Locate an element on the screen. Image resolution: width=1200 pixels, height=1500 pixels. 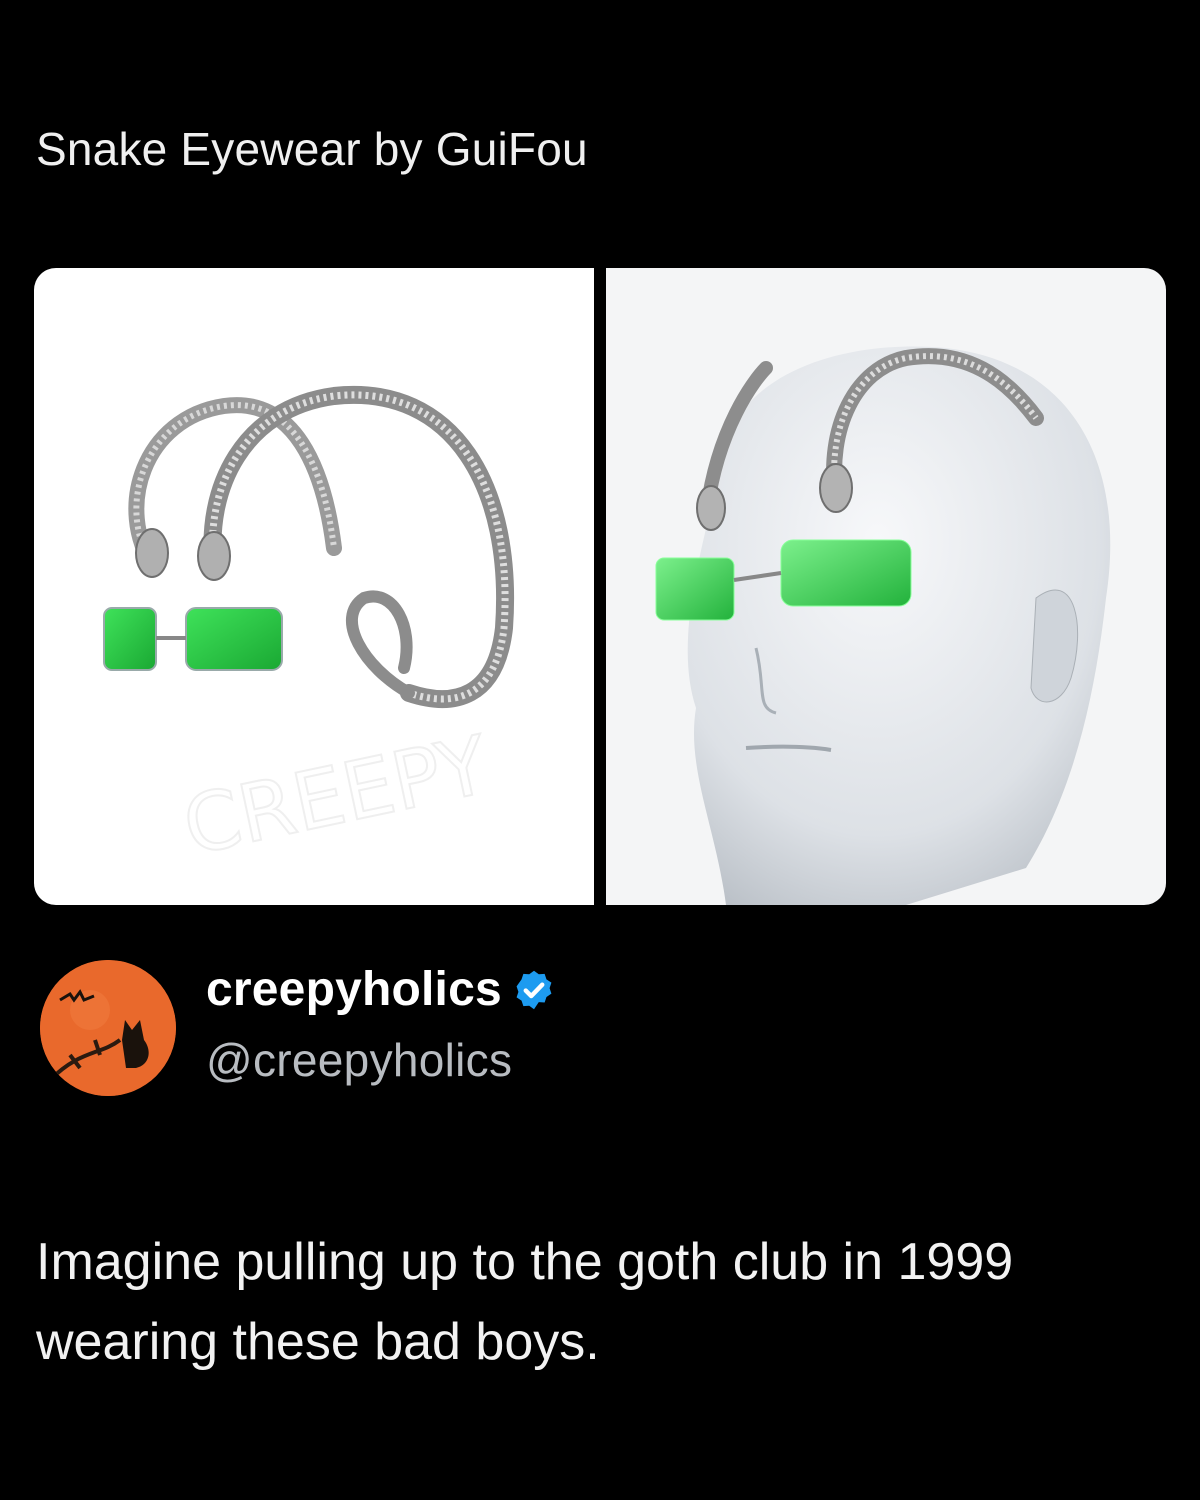
verified-badge-icon is located at coordinates (534, 989).